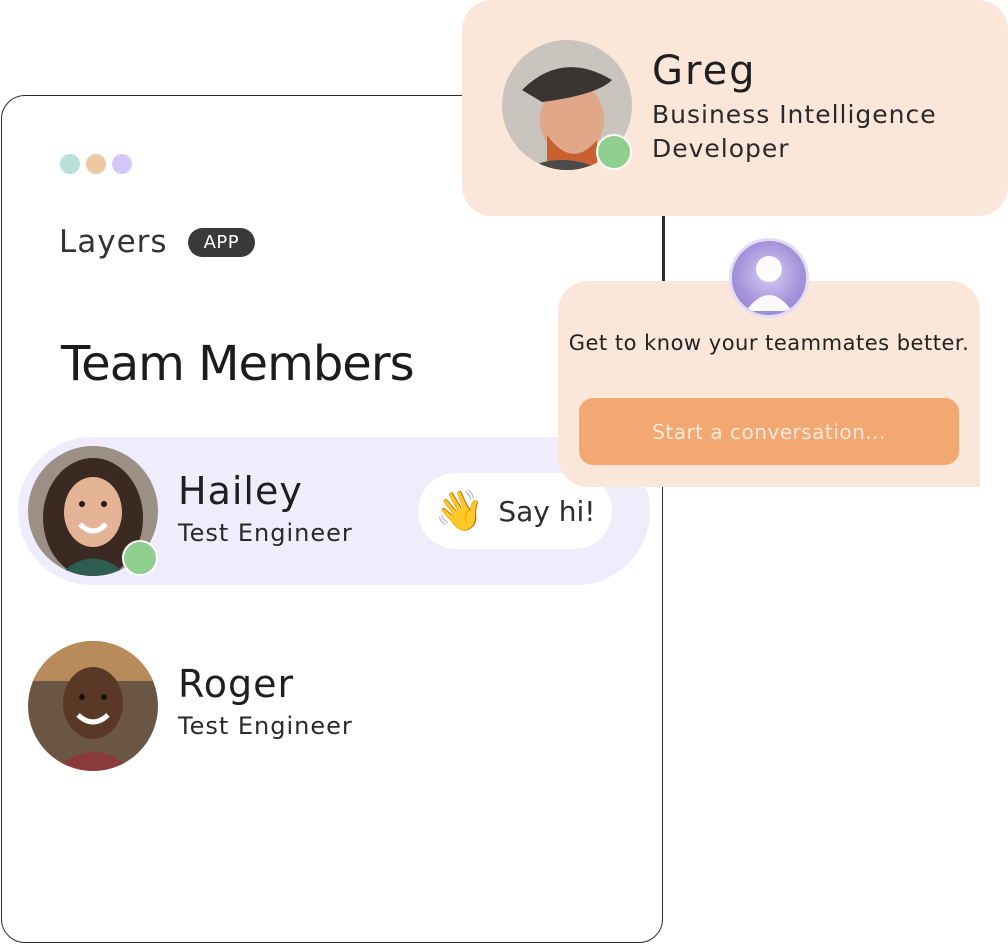  Describe the element at coordinates (704, 71) in the screenshot. I see `profile-name: Greg` at that location.